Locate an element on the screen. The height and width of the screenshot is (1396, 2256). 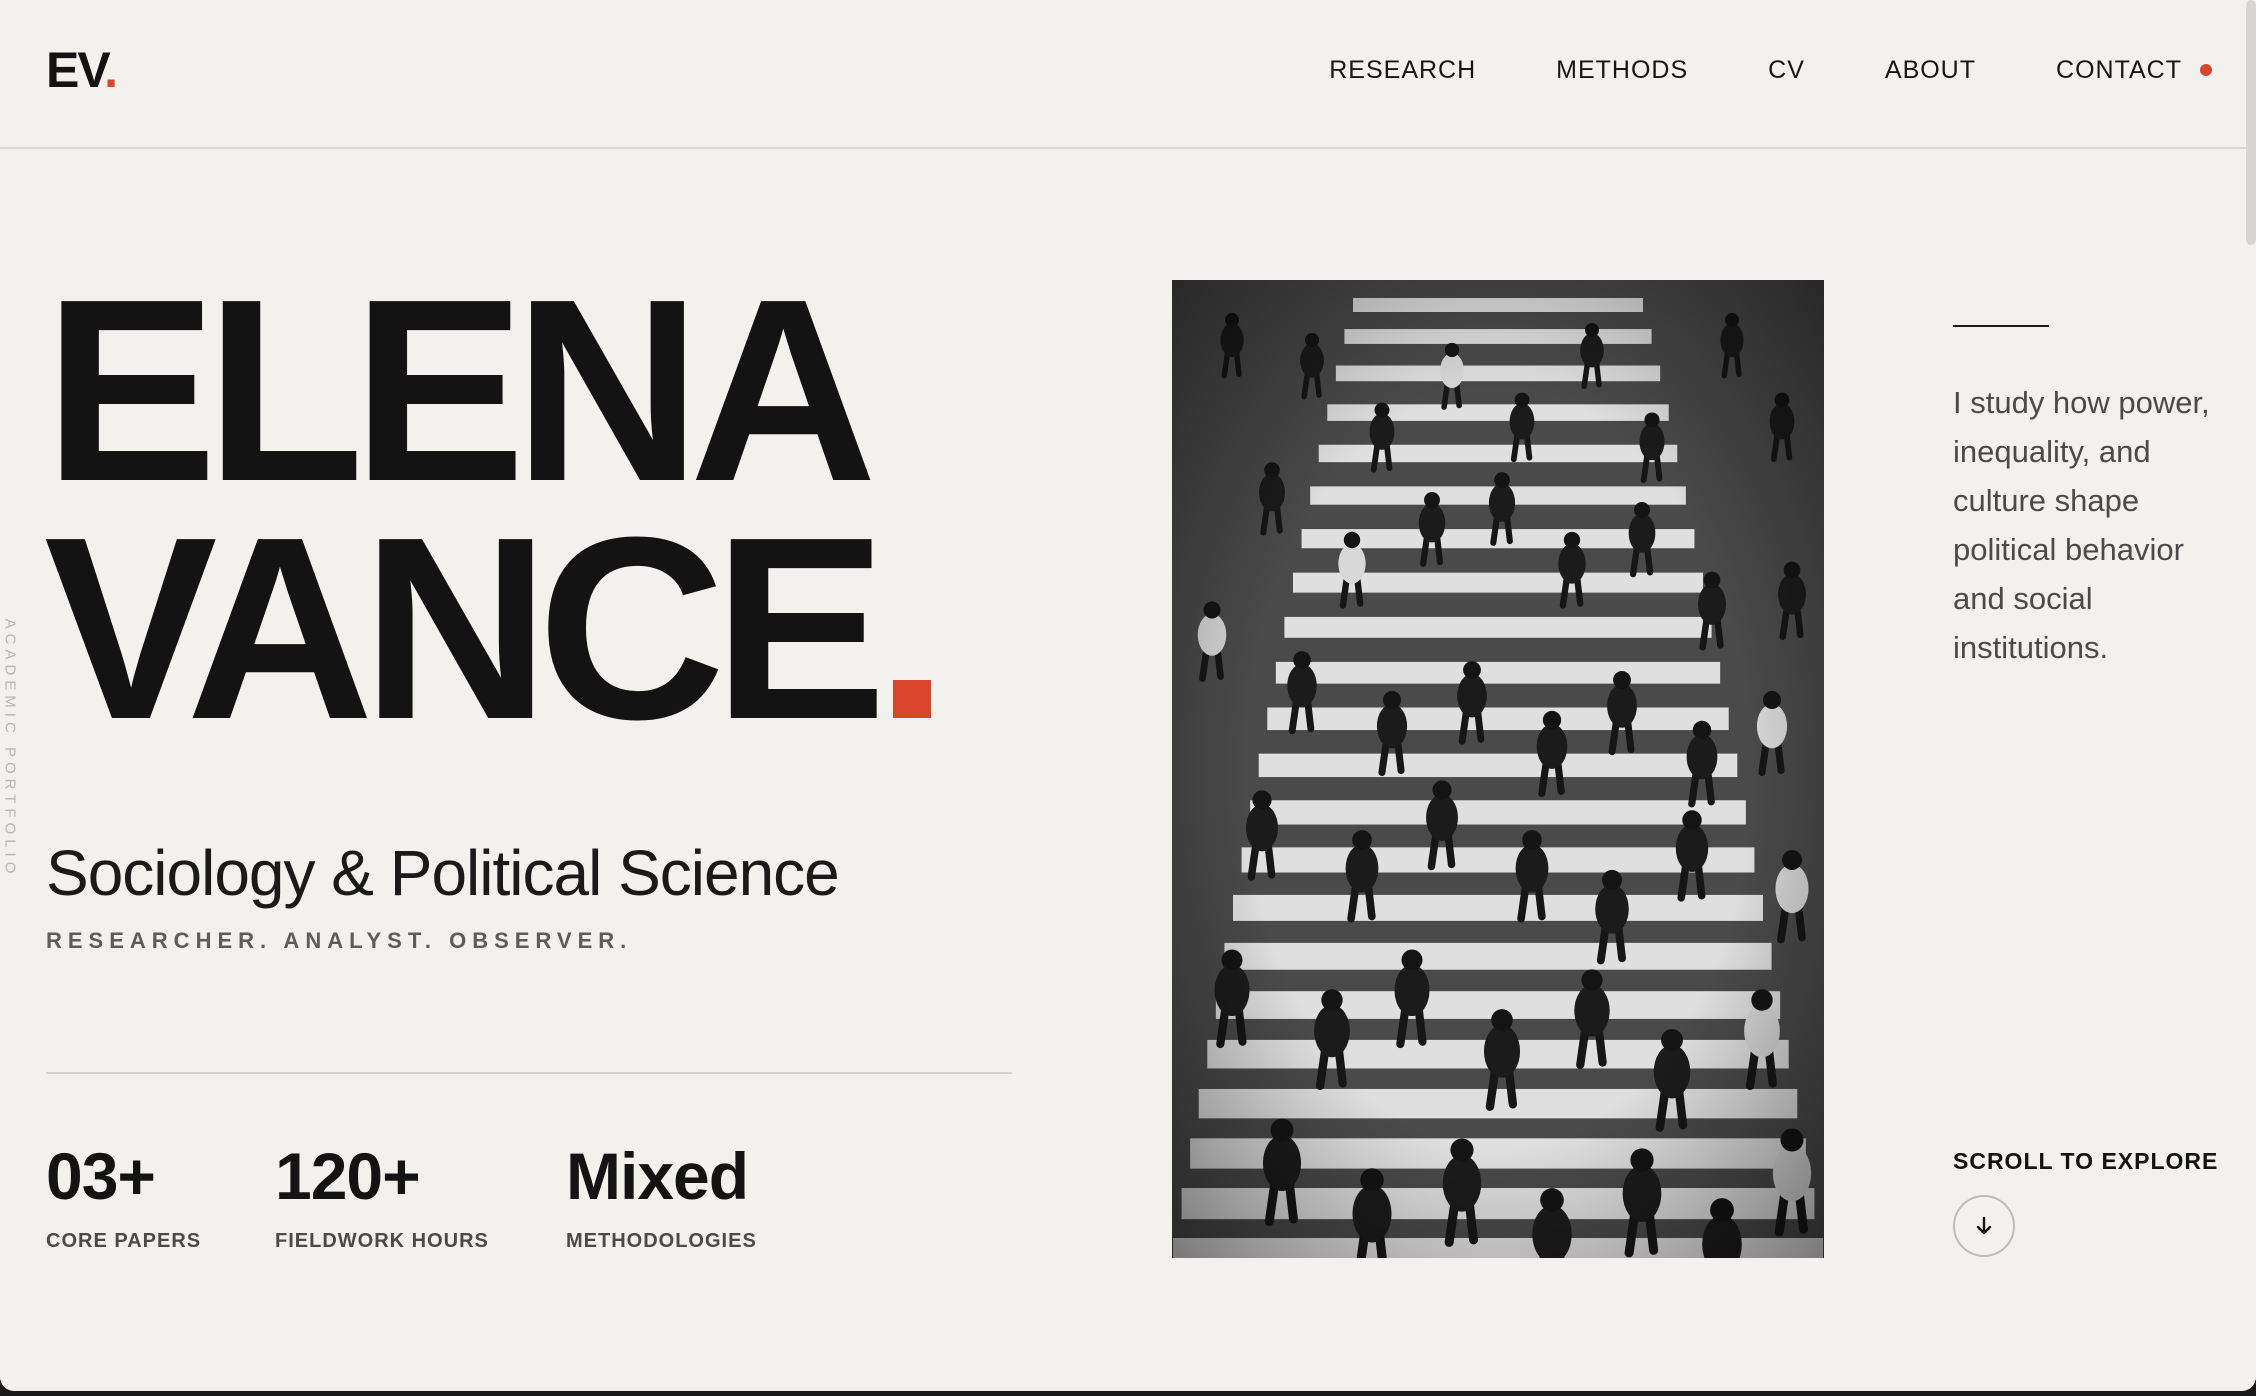
nav-about: ABOUT is located at coordinates (1930, 70).